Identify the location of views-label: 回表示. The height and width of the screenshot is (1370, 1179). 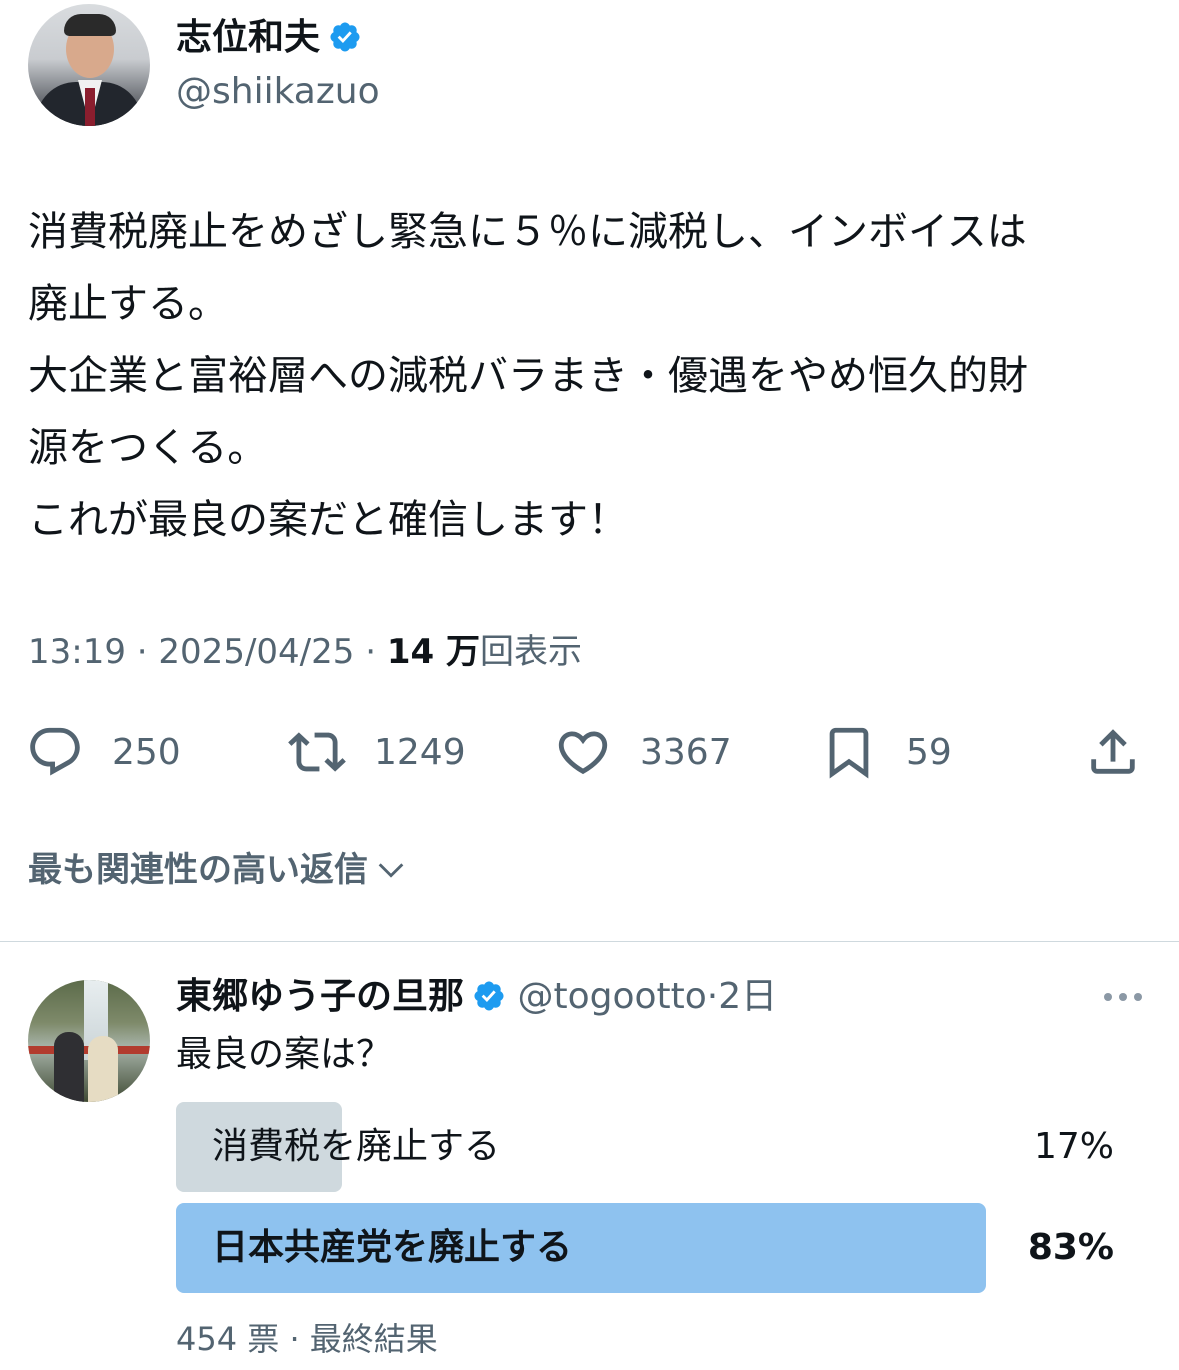
(530, 652).